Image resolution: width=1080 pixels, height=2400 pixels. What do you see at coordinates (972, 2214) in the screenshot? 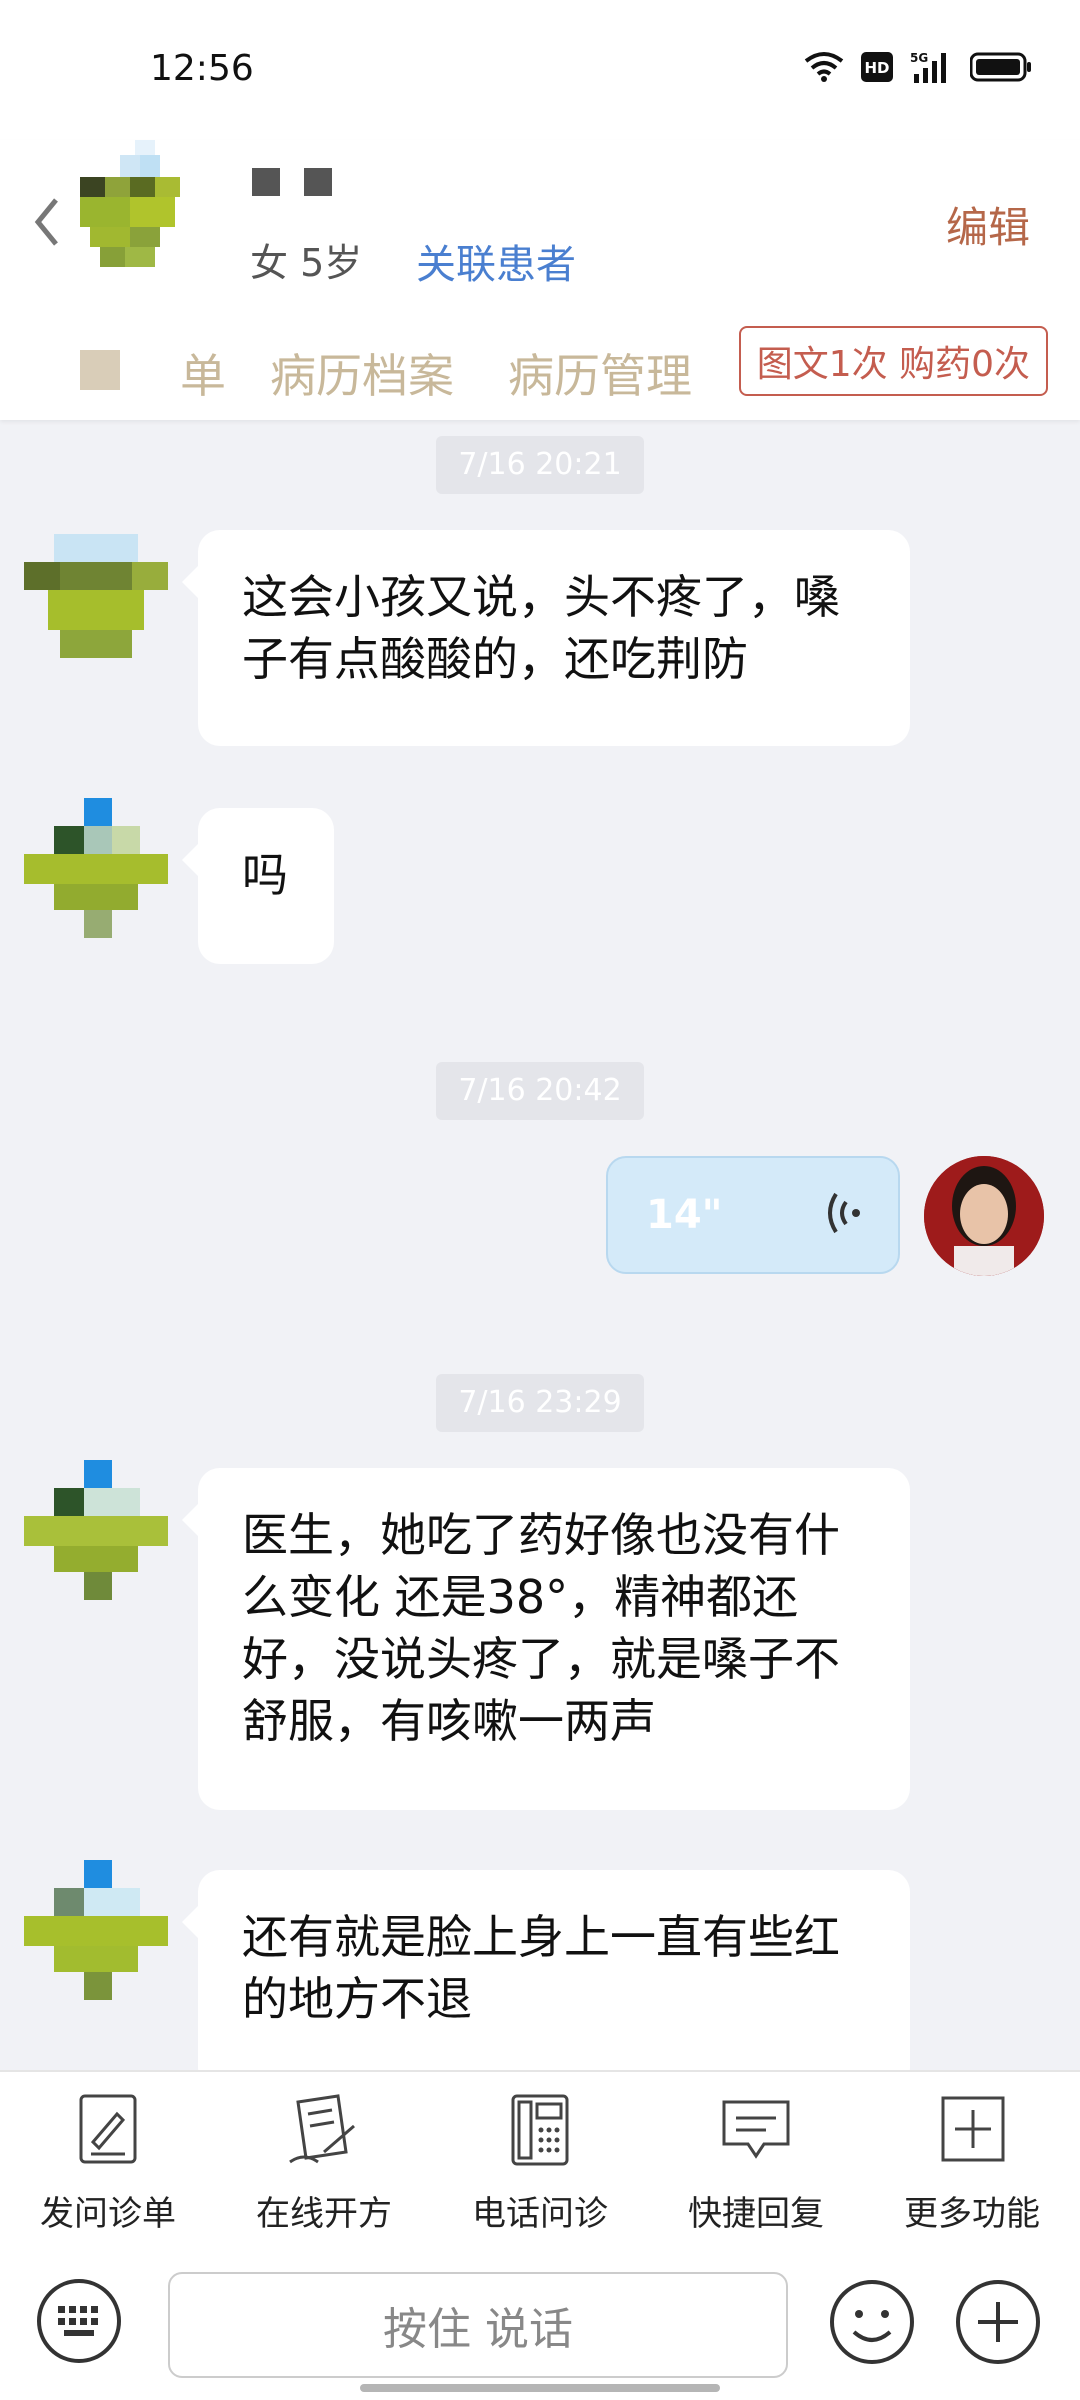
I see `tool-label: 更多功能` at bounding box center [972, 2214].